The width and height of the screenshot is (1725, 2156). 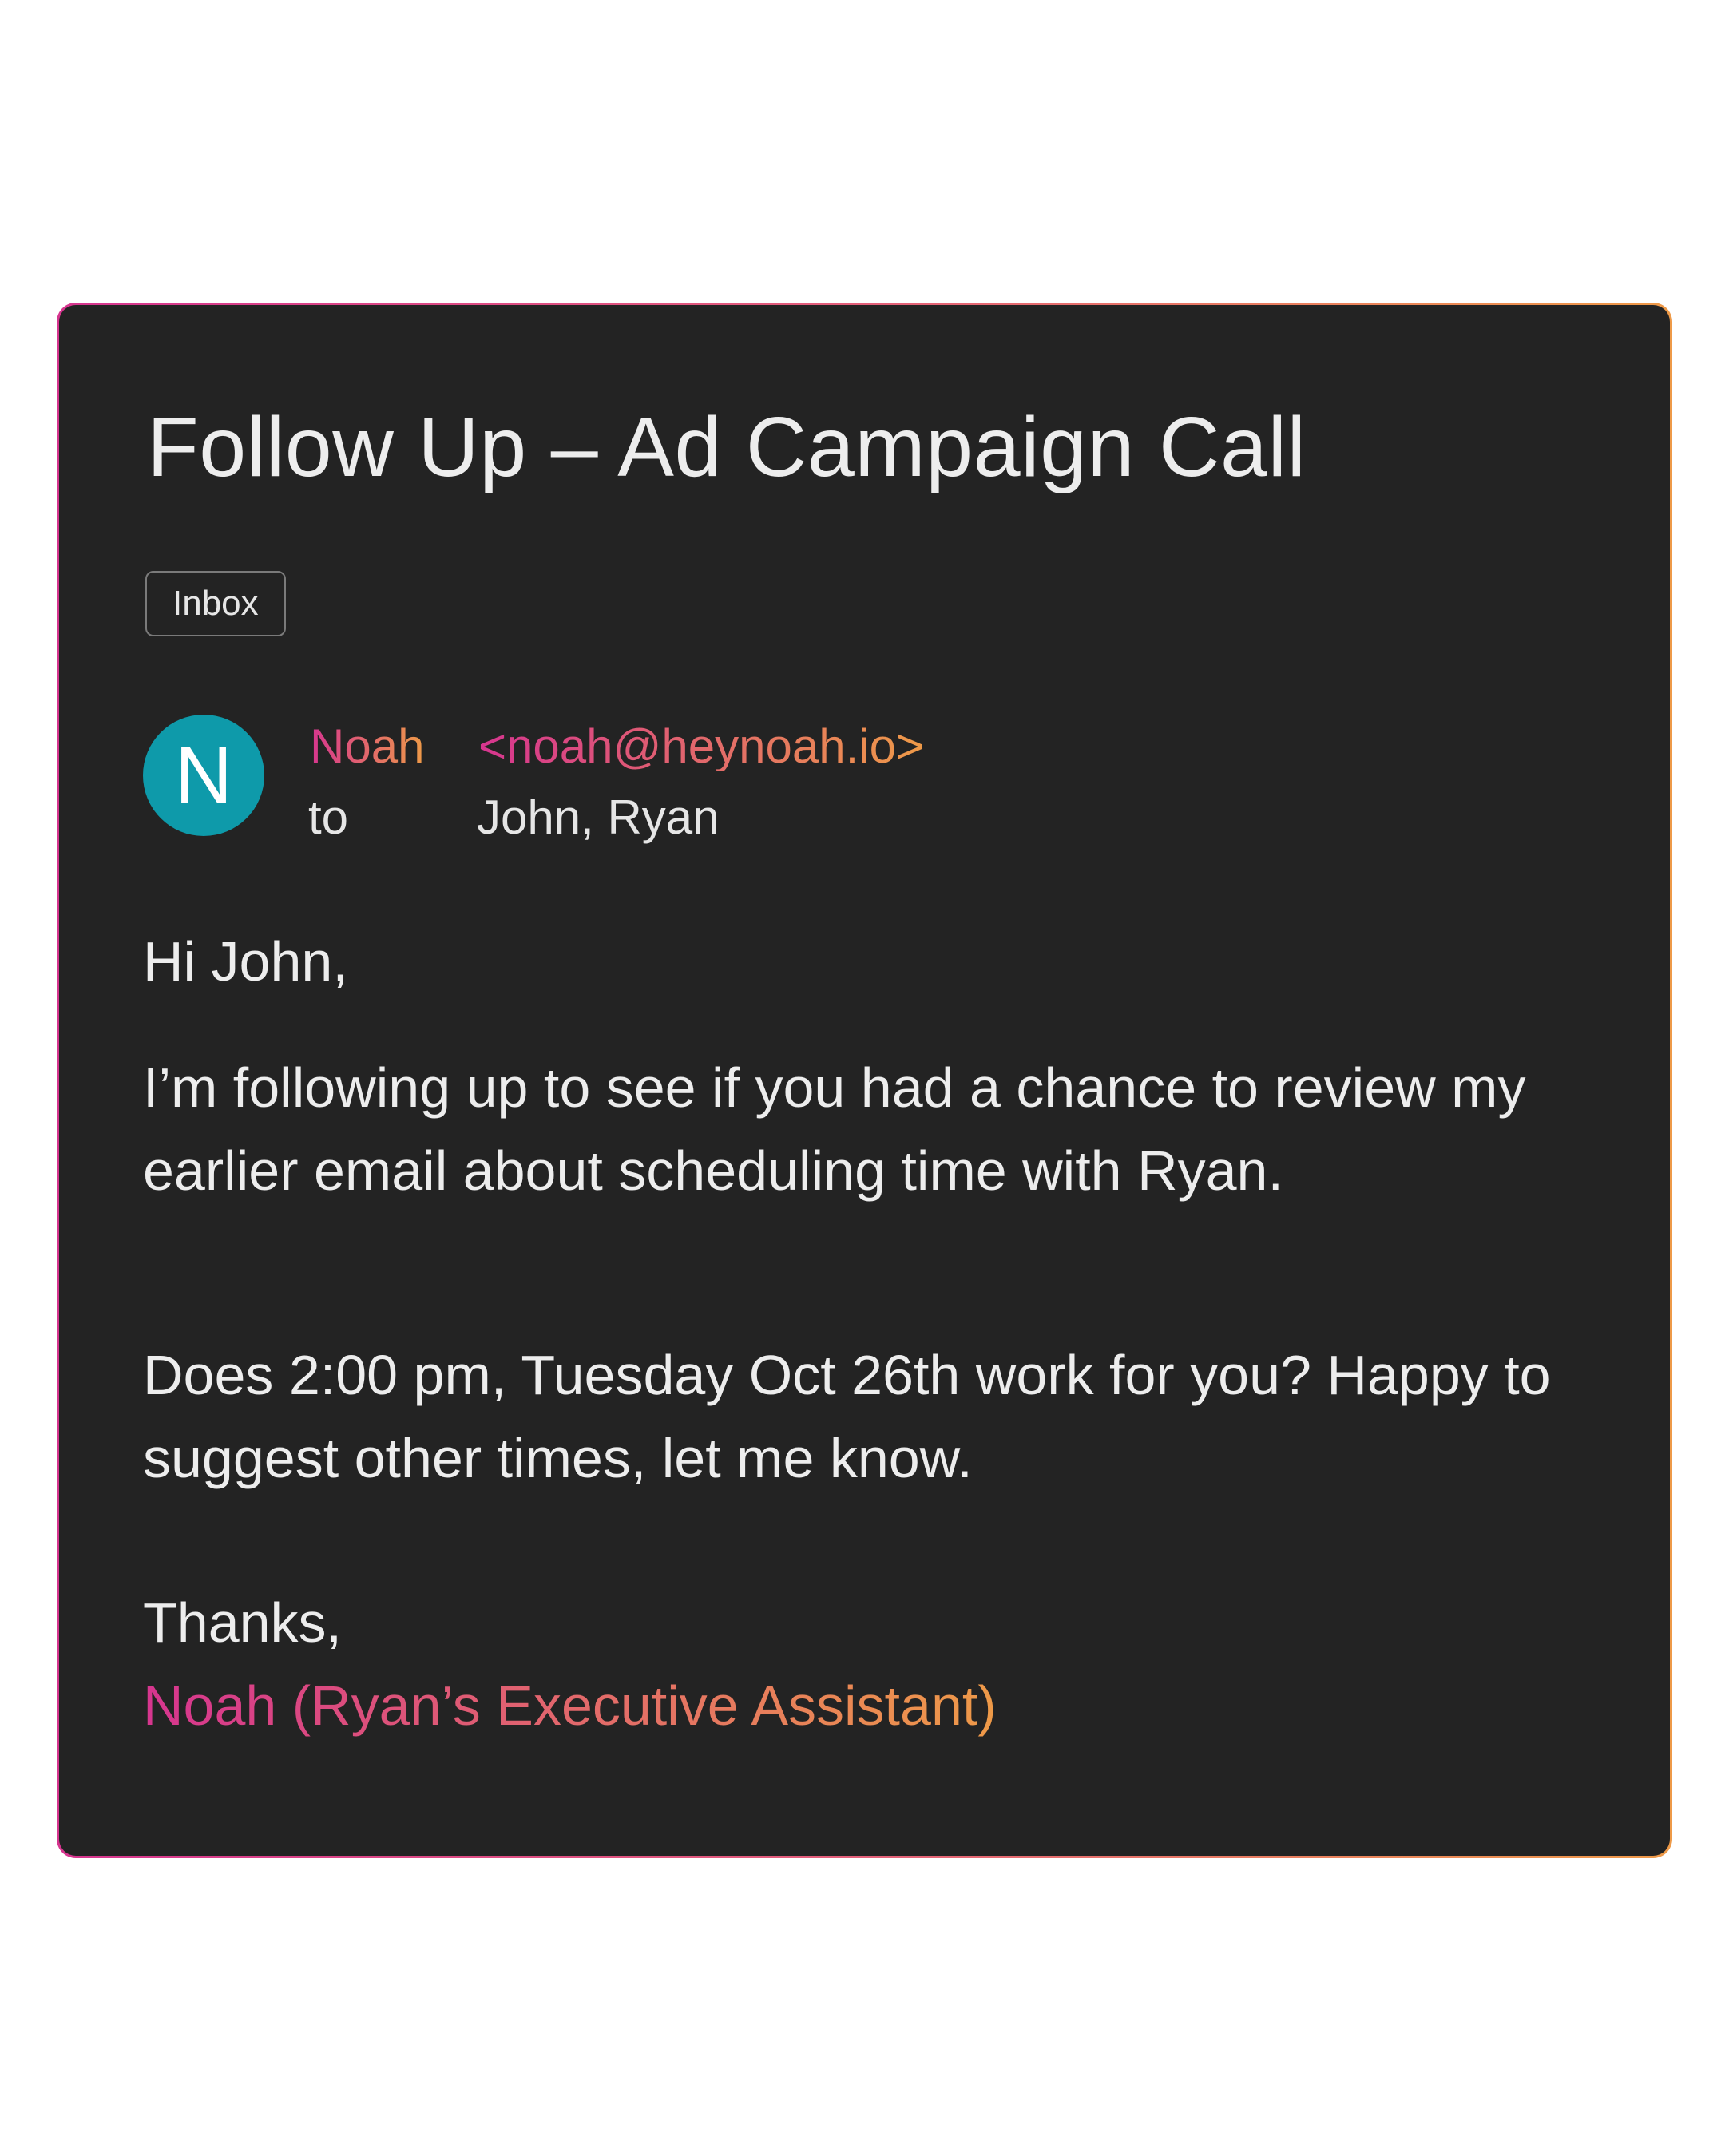 I want to click on email-signature: Noah (Ryan’s Executive Assistant), so click(x=862, y=1705).